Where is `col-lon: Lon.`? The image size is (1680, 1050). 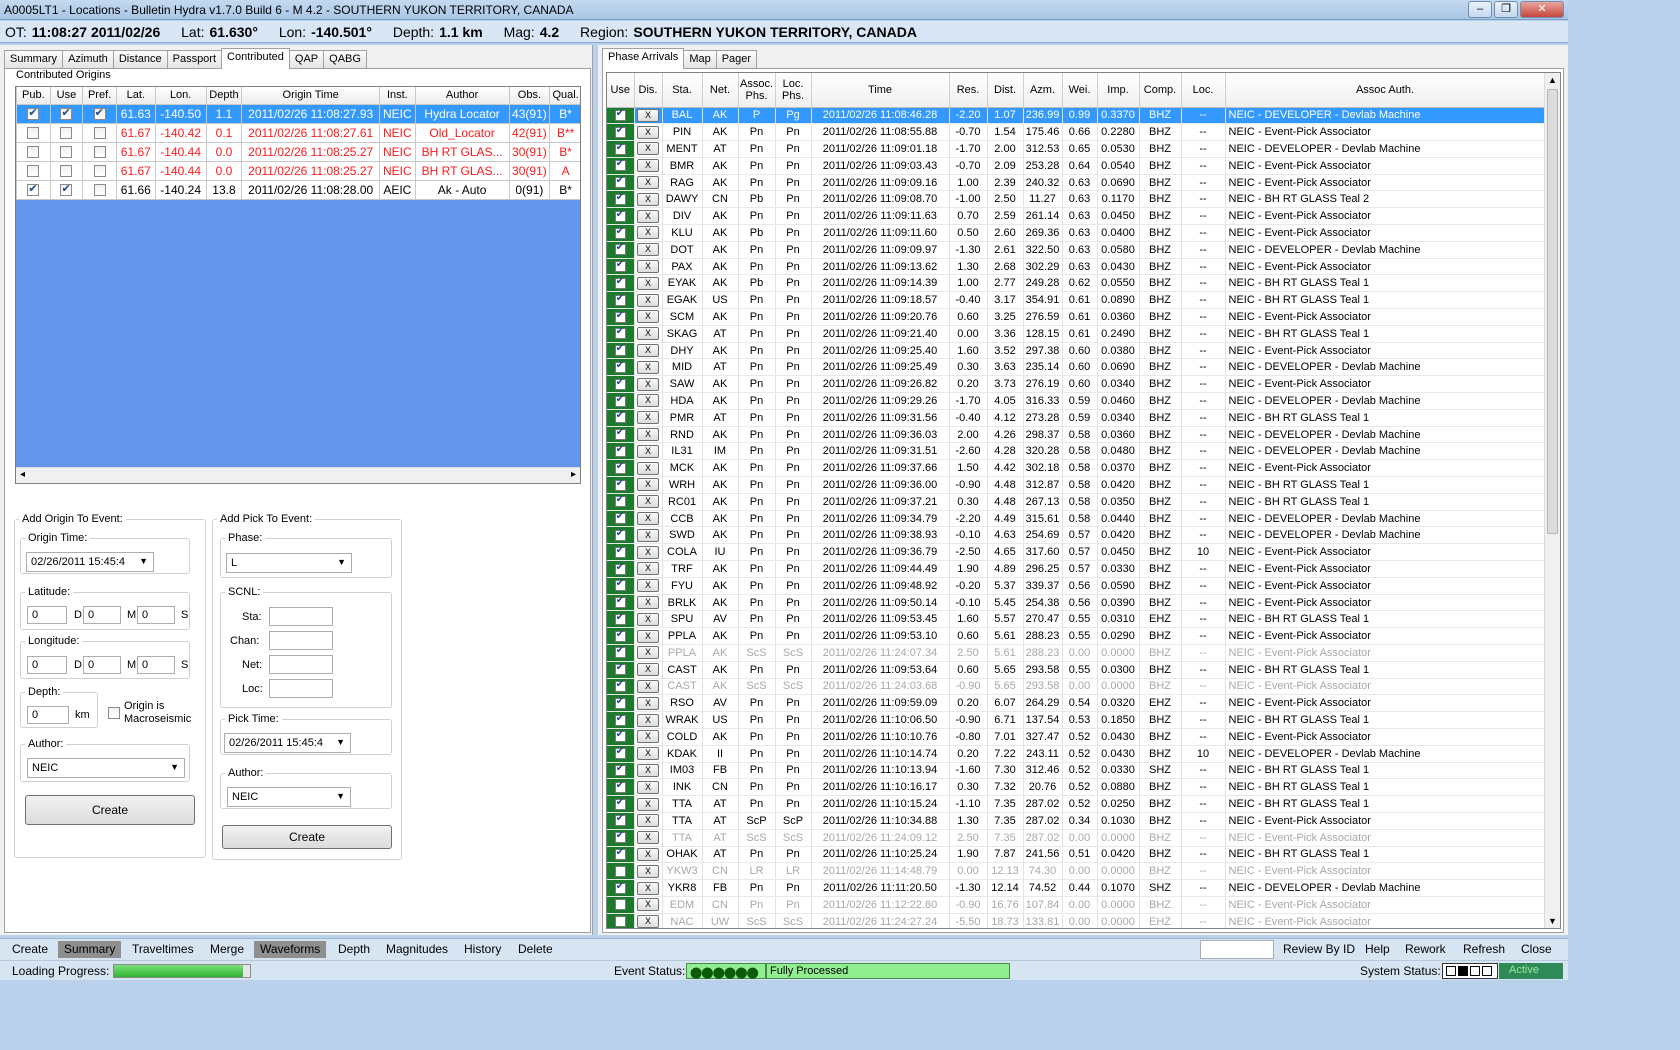
col-lon: Lon. is located at coordinates (180, 96).